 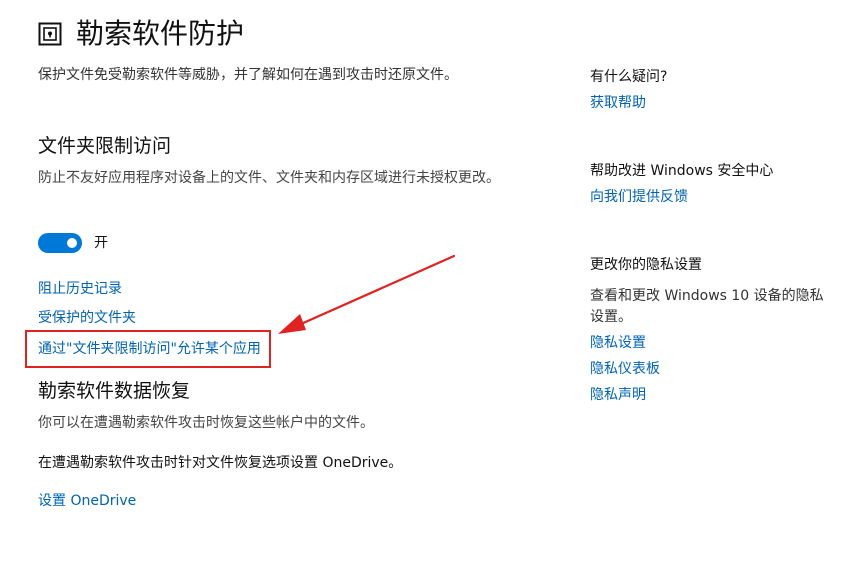 What do you see at coordinates (639, 197) in the screenshot?
I see `feedback-link: 向我们提供反馈` at bounding box center [639, 197].